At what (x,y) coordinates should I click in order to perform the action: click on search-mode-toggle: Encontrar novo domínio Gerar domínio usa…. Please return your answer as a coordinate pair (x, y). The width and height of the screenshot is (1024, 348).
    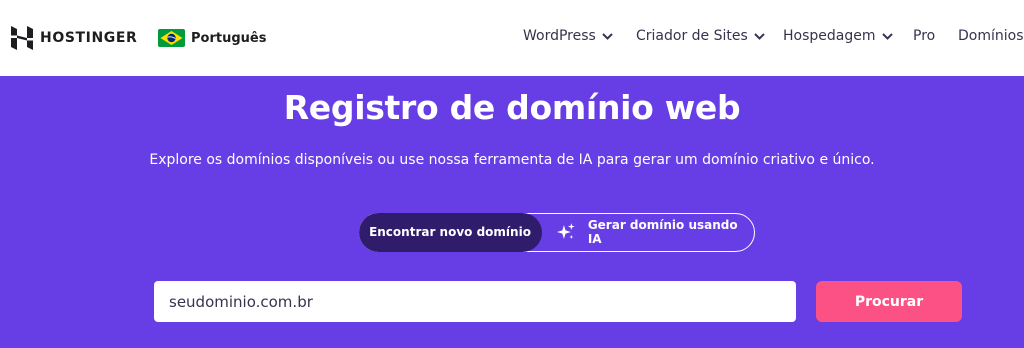
    Looking at the image, I should click on (556, 232).